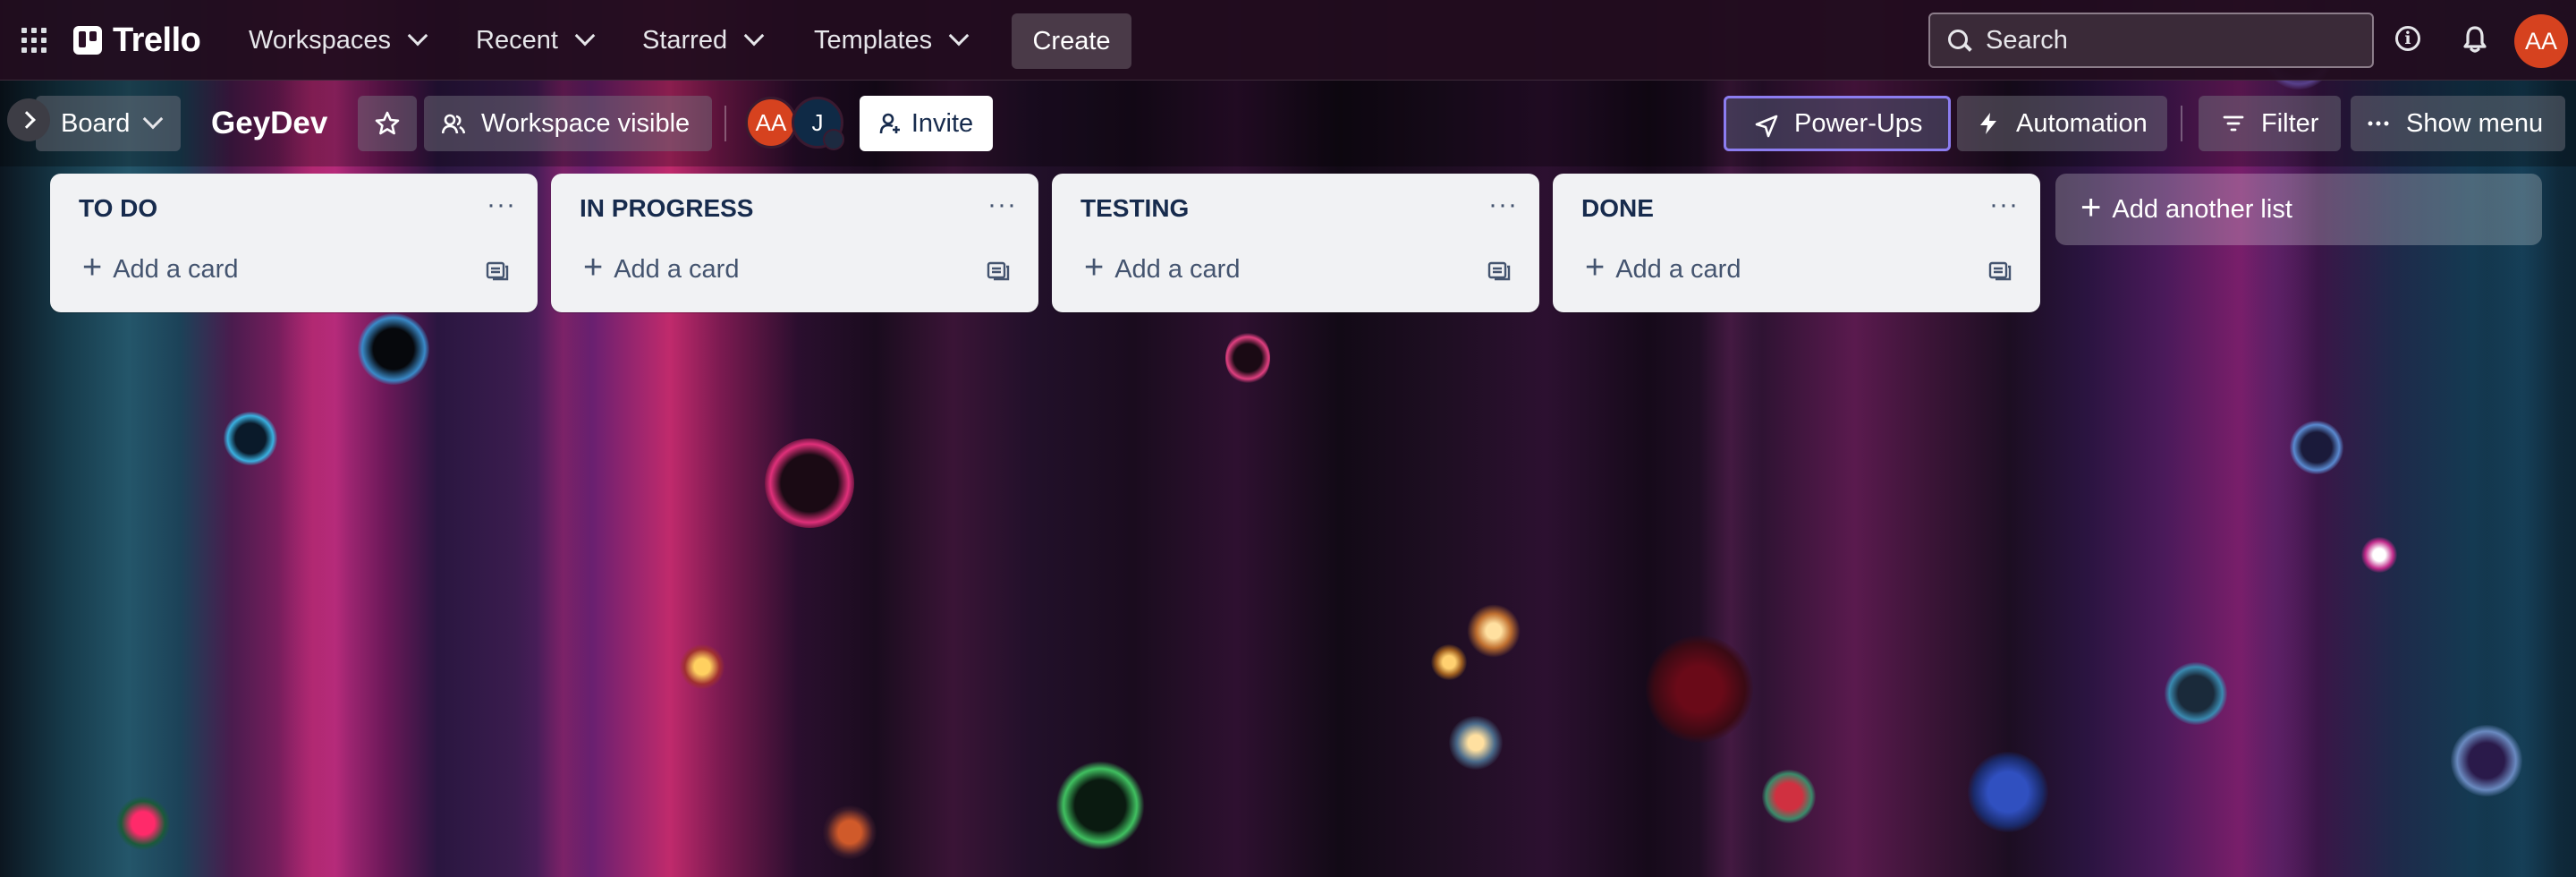  I want to click on automation-label: Automation, so click(2082, 123).